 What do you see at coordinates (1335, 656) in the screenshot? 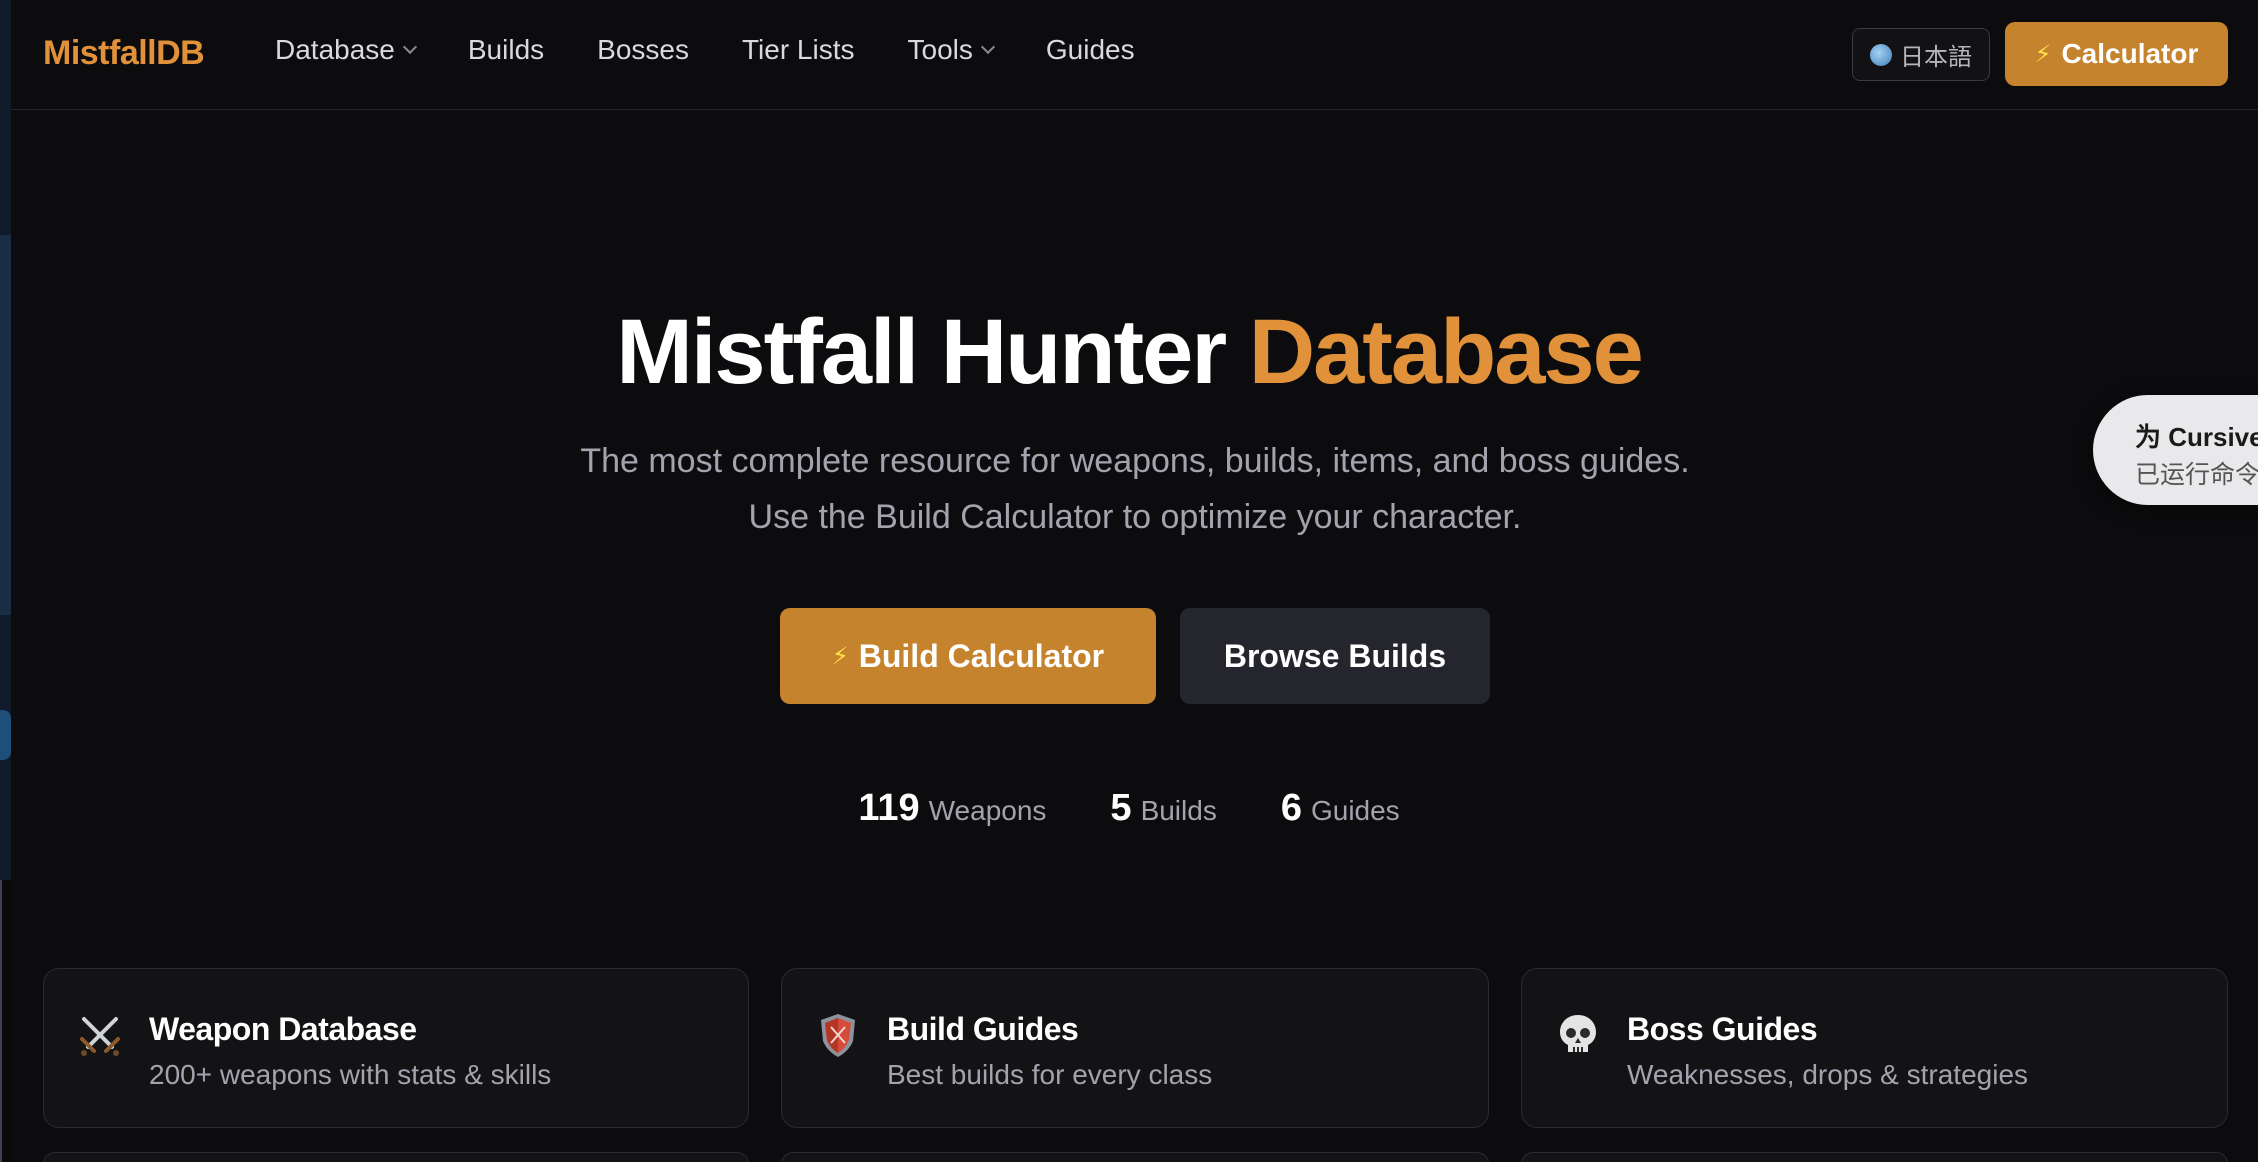
I see `browse-builds-button: Browse Builds` at bounding box center [1335, 656].